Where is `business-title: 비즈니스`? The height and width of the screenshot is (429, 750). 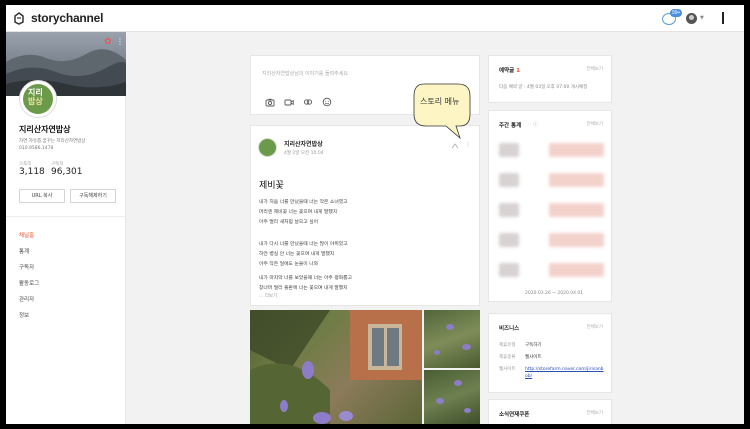
business-title: 비즈니스 is located at coordinates (509, 329).